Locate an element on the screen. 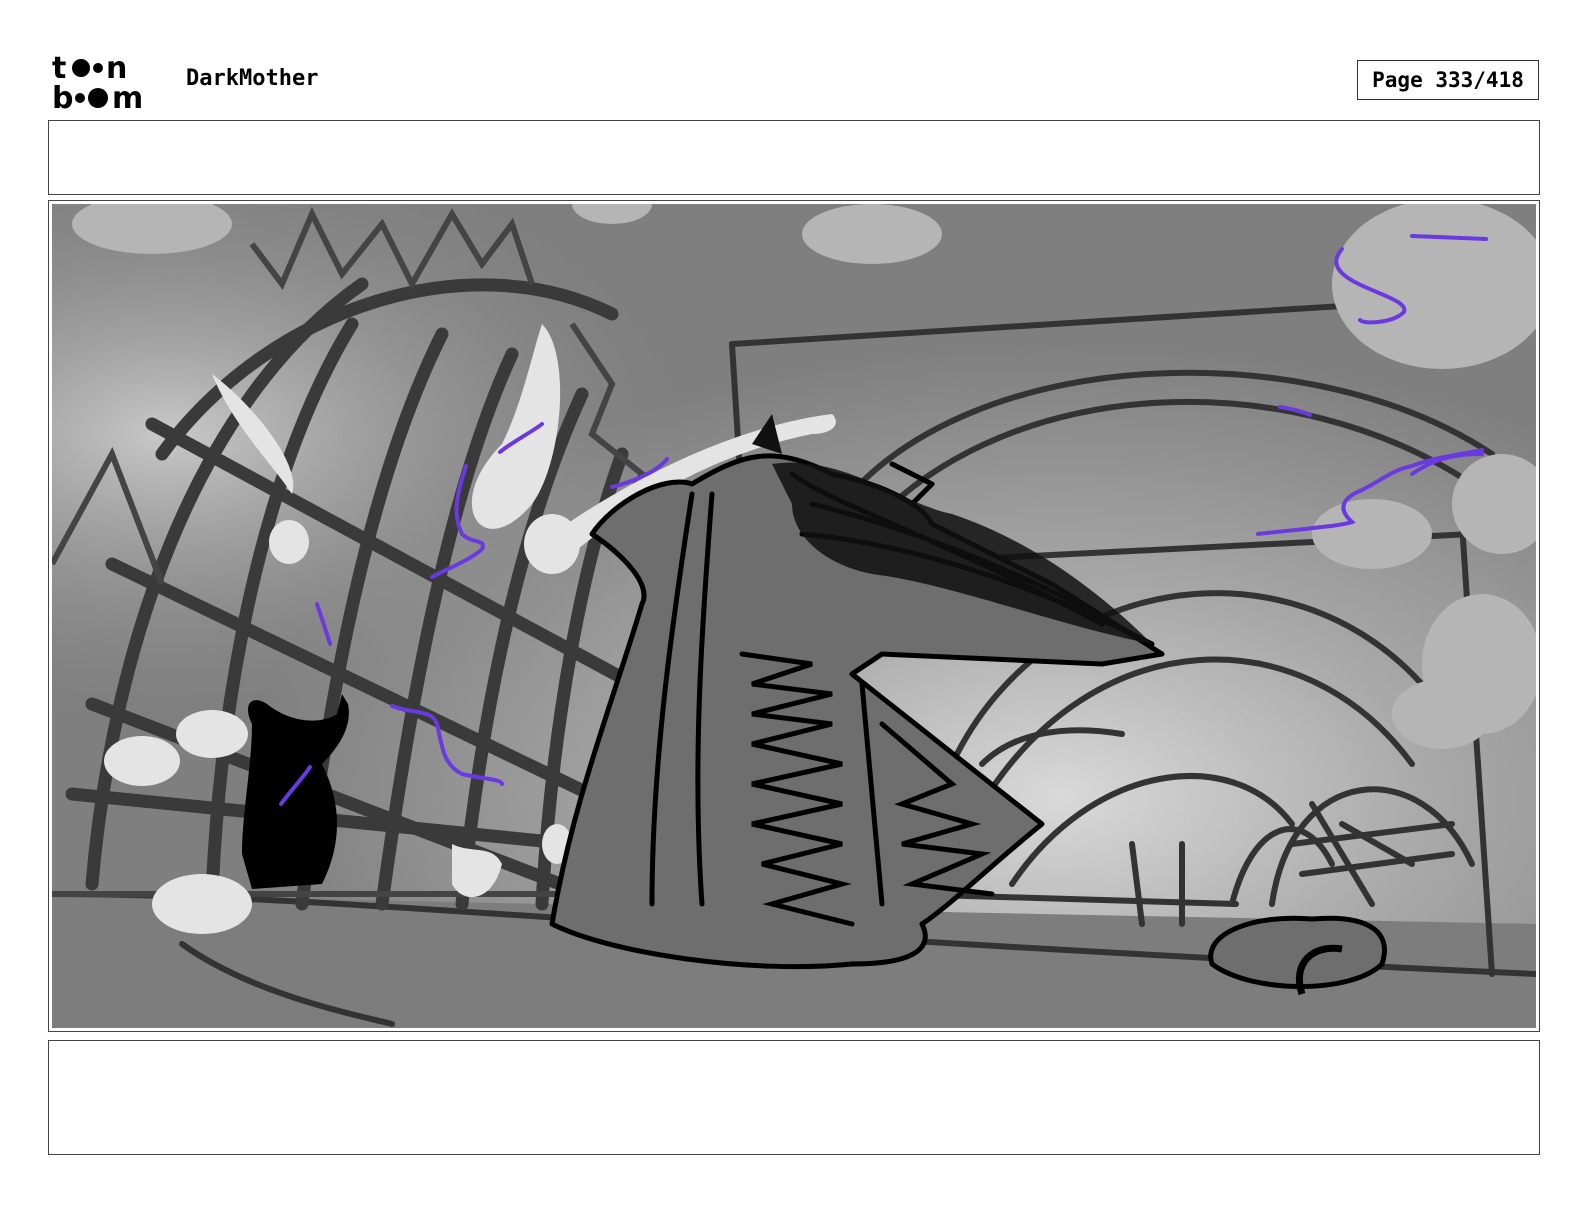 The height and width of the screenshot is (1224, 1584). svg-text: b is located at coordinates (62, 96).